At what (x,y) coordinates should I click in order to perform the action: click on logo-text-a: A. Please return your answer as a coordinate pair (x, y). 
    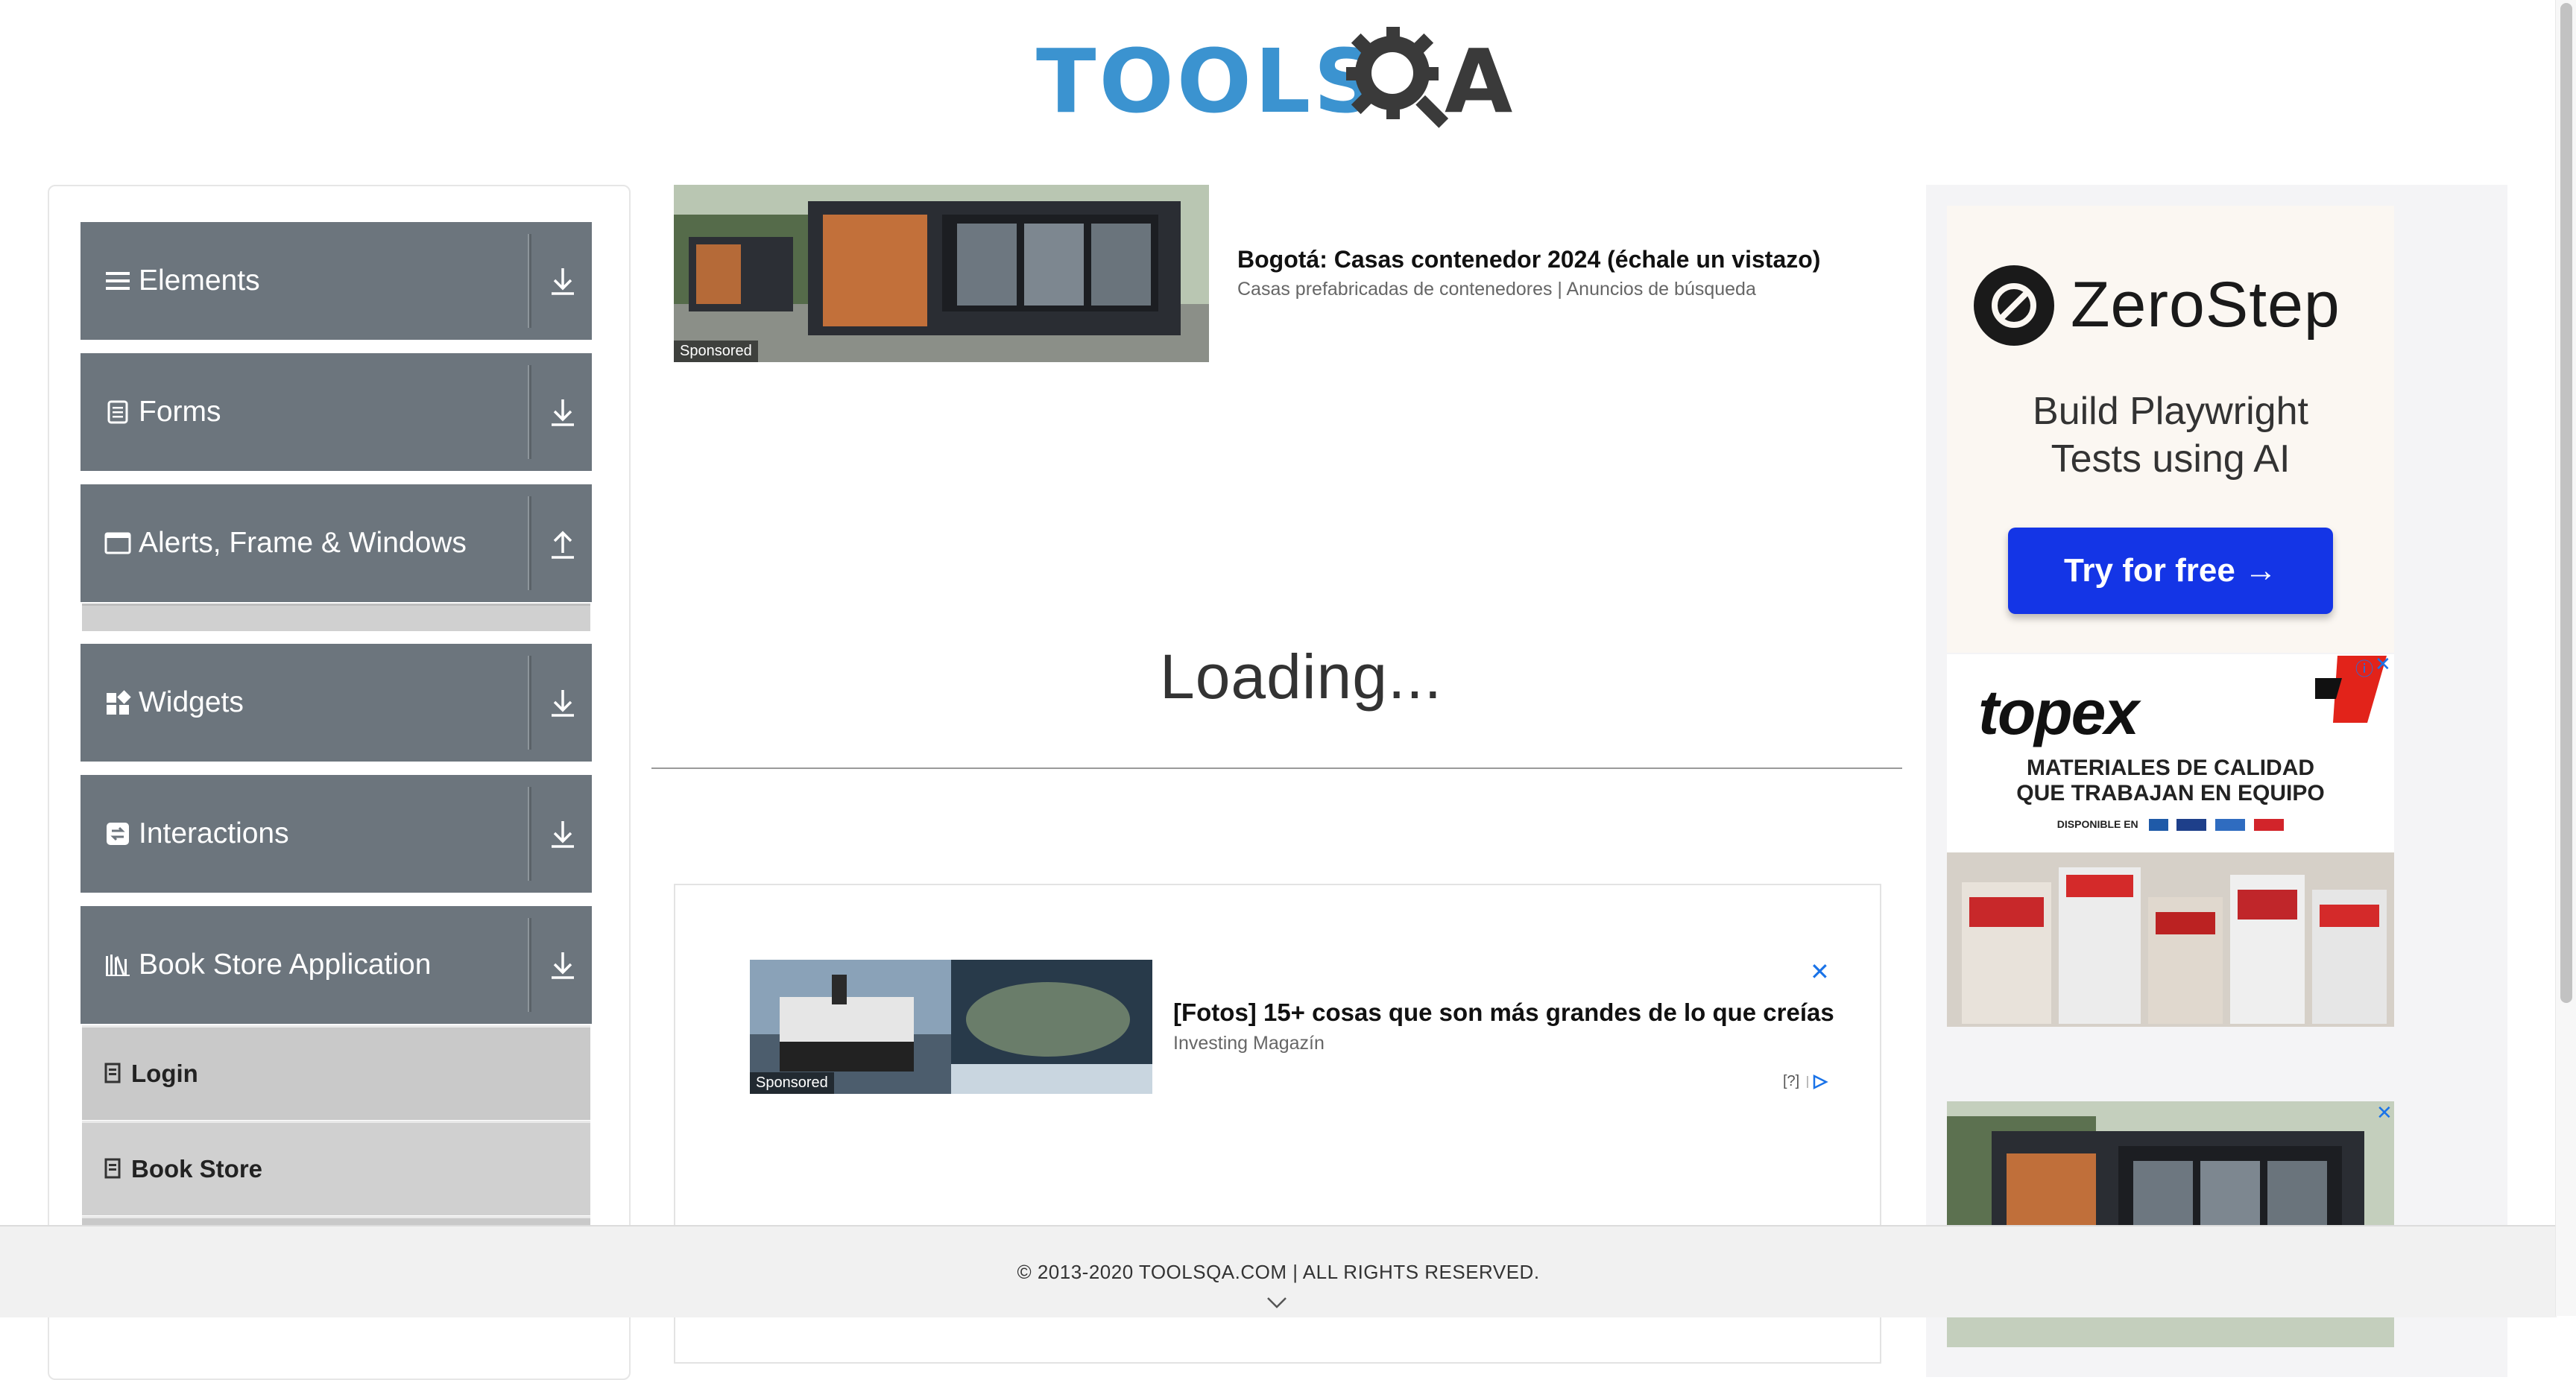
    Looking at the image, I should click on (1479, 82).